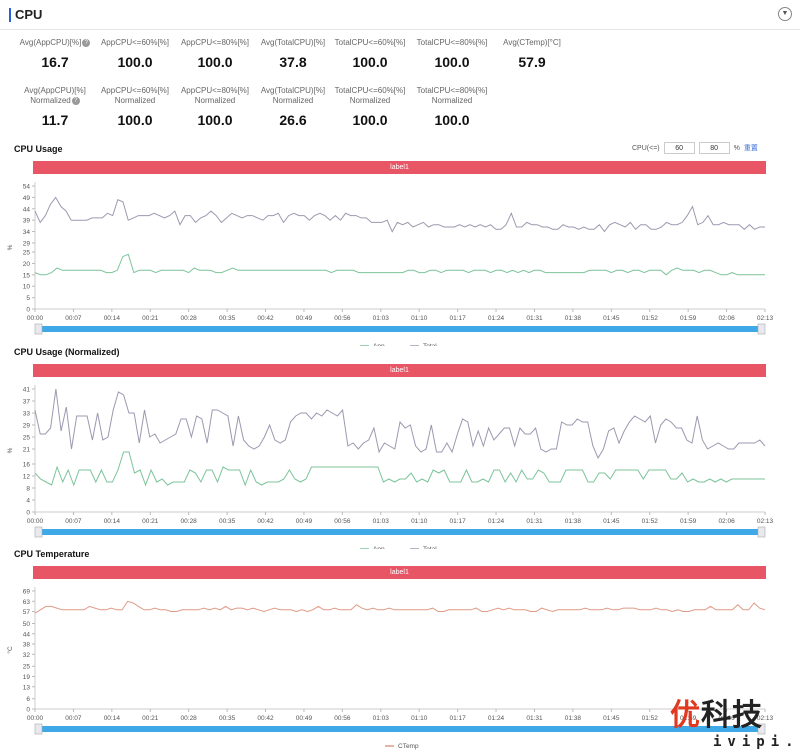 The image size is (800, 755). I want to click on y-tick-label: 44, so click(27, 634).